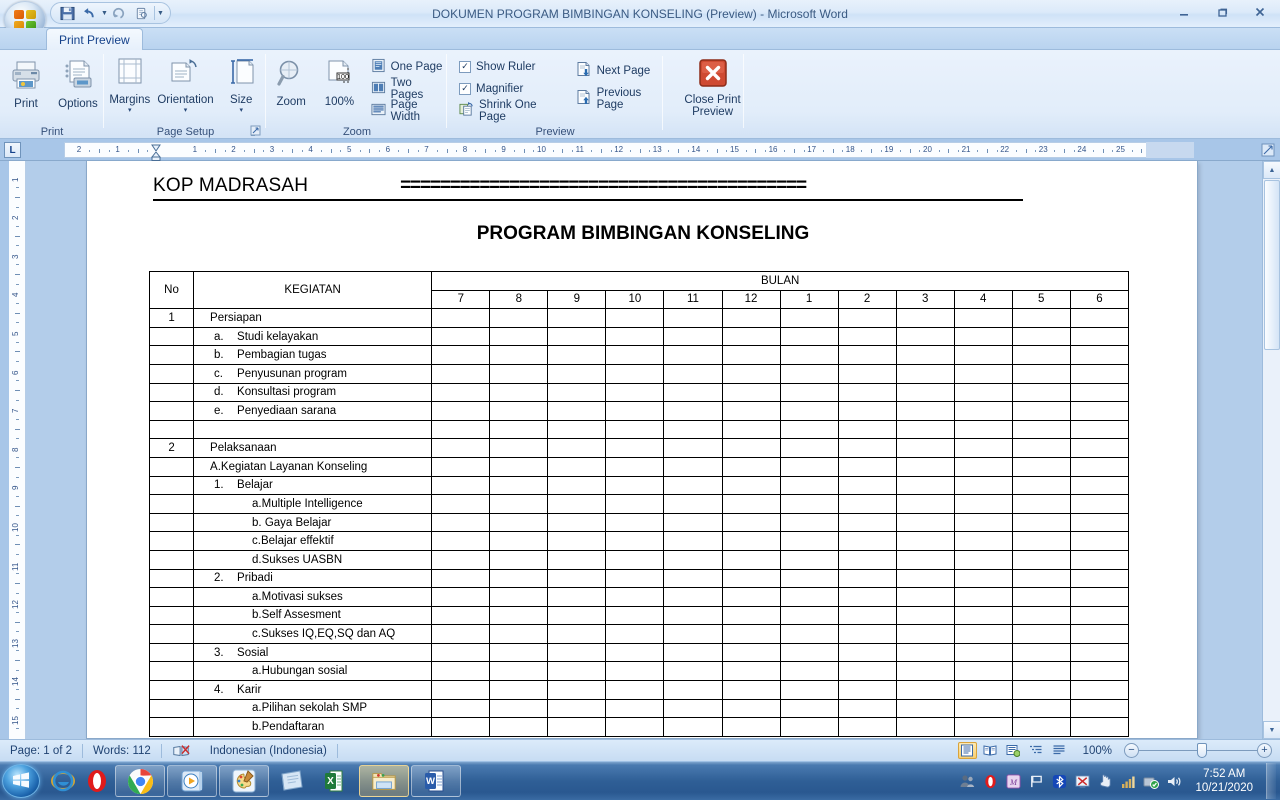  What do you see at coordinates (712, 112) in the screenshot?
I see `close-print-preview-label-2: Preview` at bounding box center [712, 112].